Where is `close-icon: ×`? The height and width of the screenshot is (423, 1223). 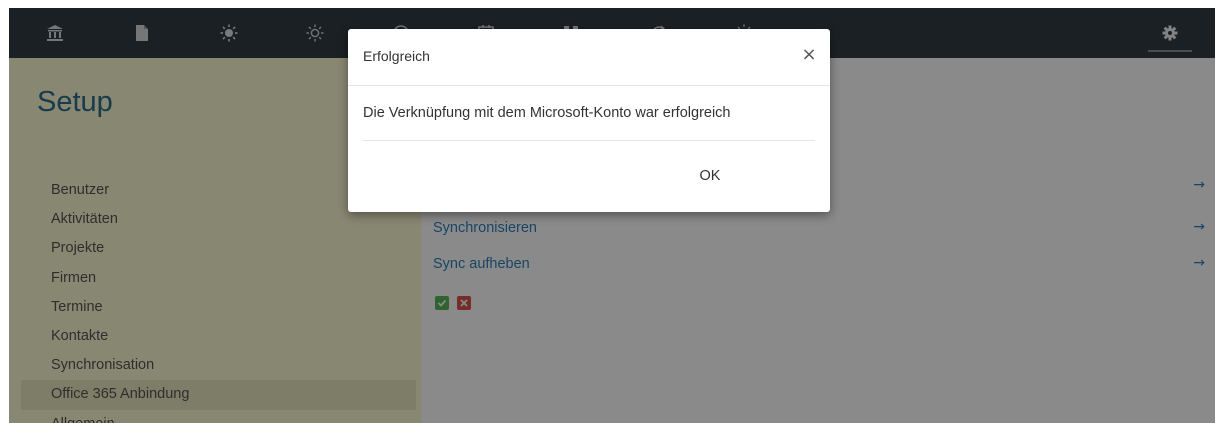 close-icon: × is located at coordinates (809, 55).